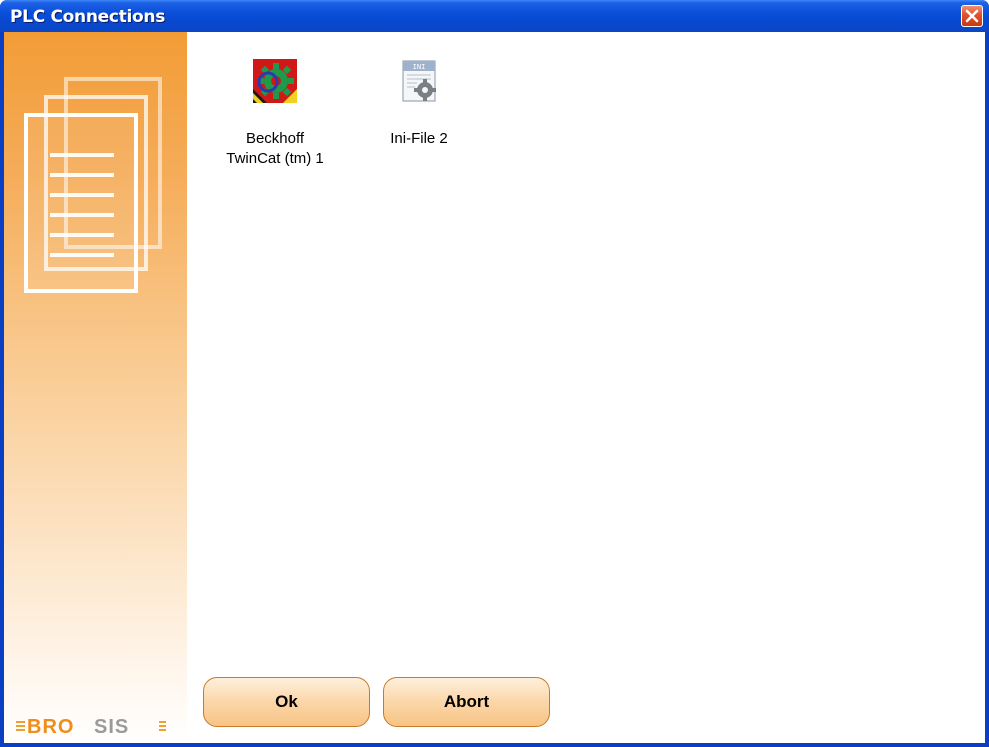  What do you see at coordinates (466, 702) in the screenshot?
I see `abort-button: Abort` at bounding box center [466, 702].